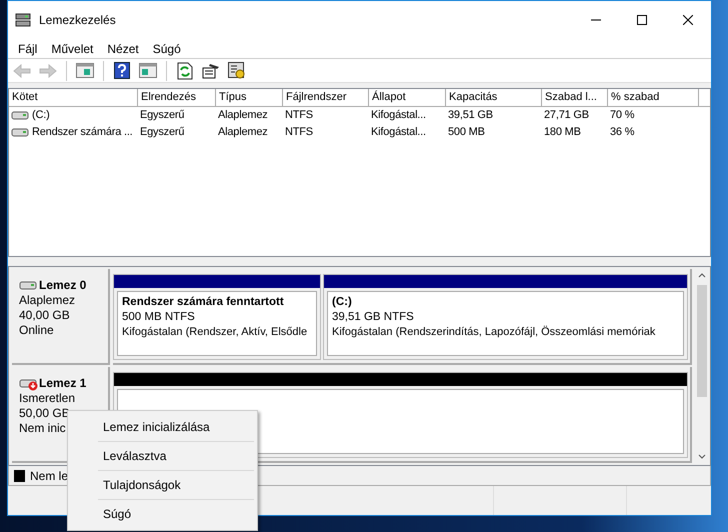 The height and width of the screenshot is (532, 728). I want to click on table-cell-text: 27,71 GB, so click(566, 116).